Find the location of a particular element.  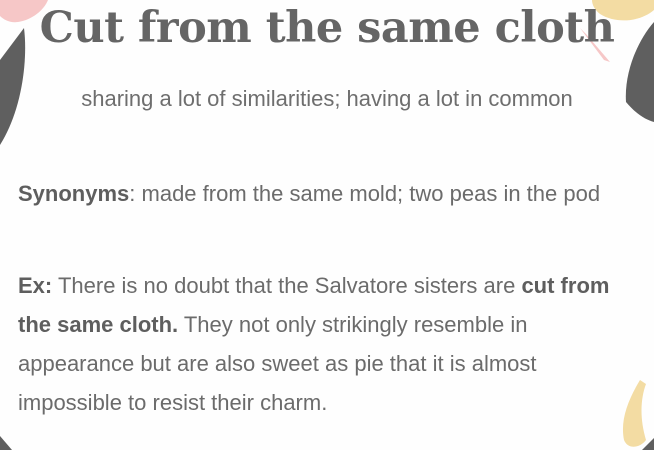

synonyms-label: Synonyms is located at coordinates (74, 193).